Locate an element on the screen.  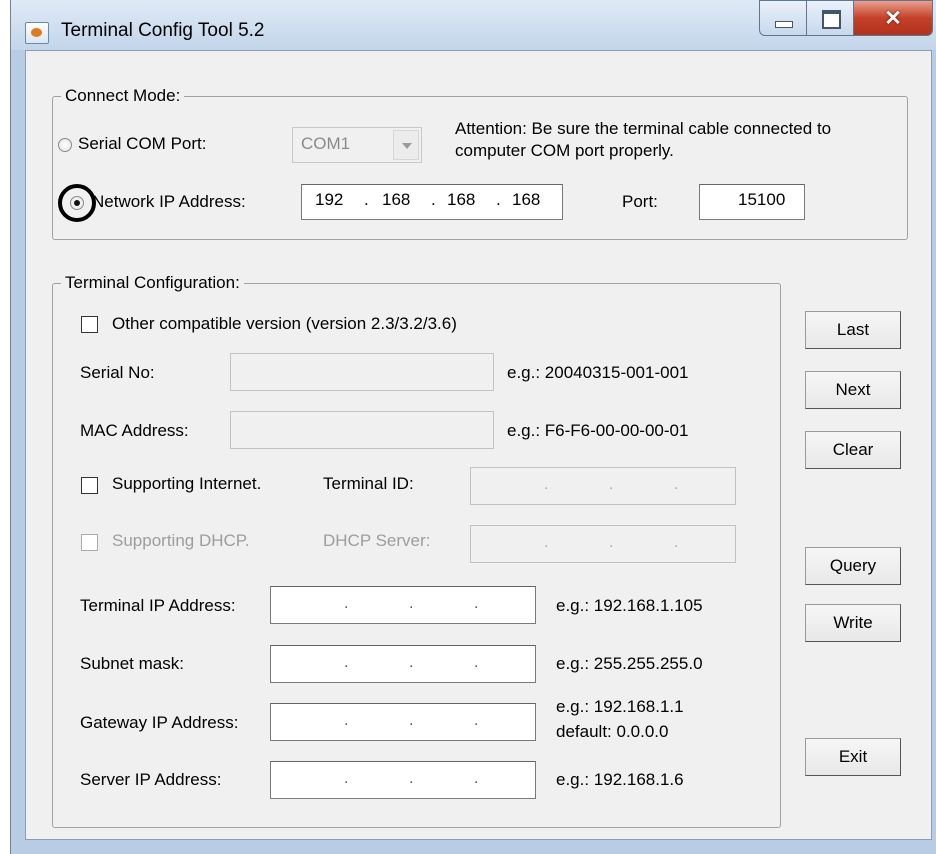
write-button: Write is located at coordinates (853, 623).